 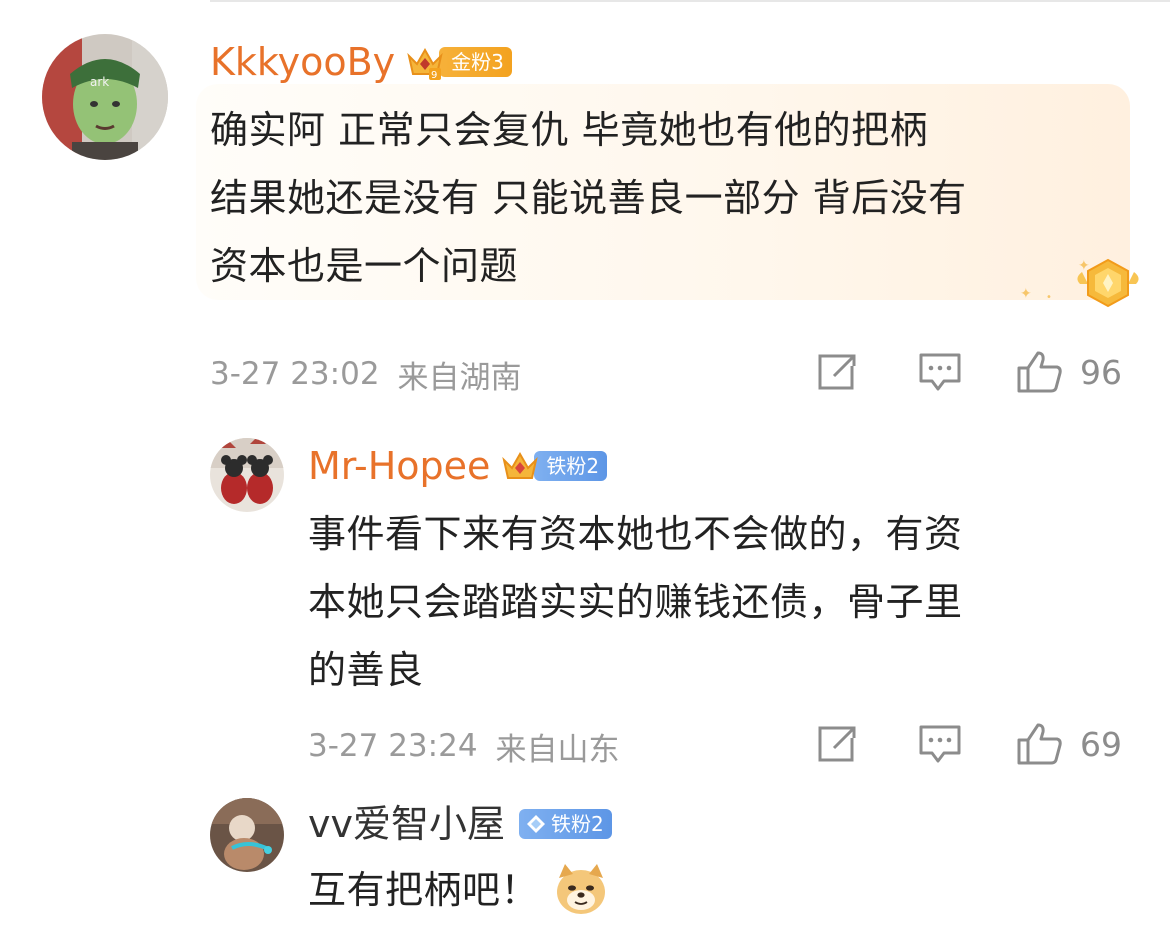 What do you see at coordinates (1101, 372) in the screenshot?
I see `like-count: 96` at bounding box center [1101, 372].